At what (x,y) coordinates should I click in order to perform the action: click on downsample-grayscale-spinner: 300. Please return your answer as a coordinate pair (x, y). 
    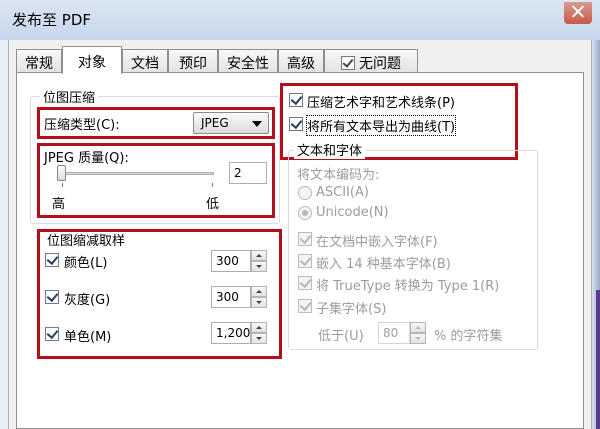
    Looking at the image, I should click on (239, 297).